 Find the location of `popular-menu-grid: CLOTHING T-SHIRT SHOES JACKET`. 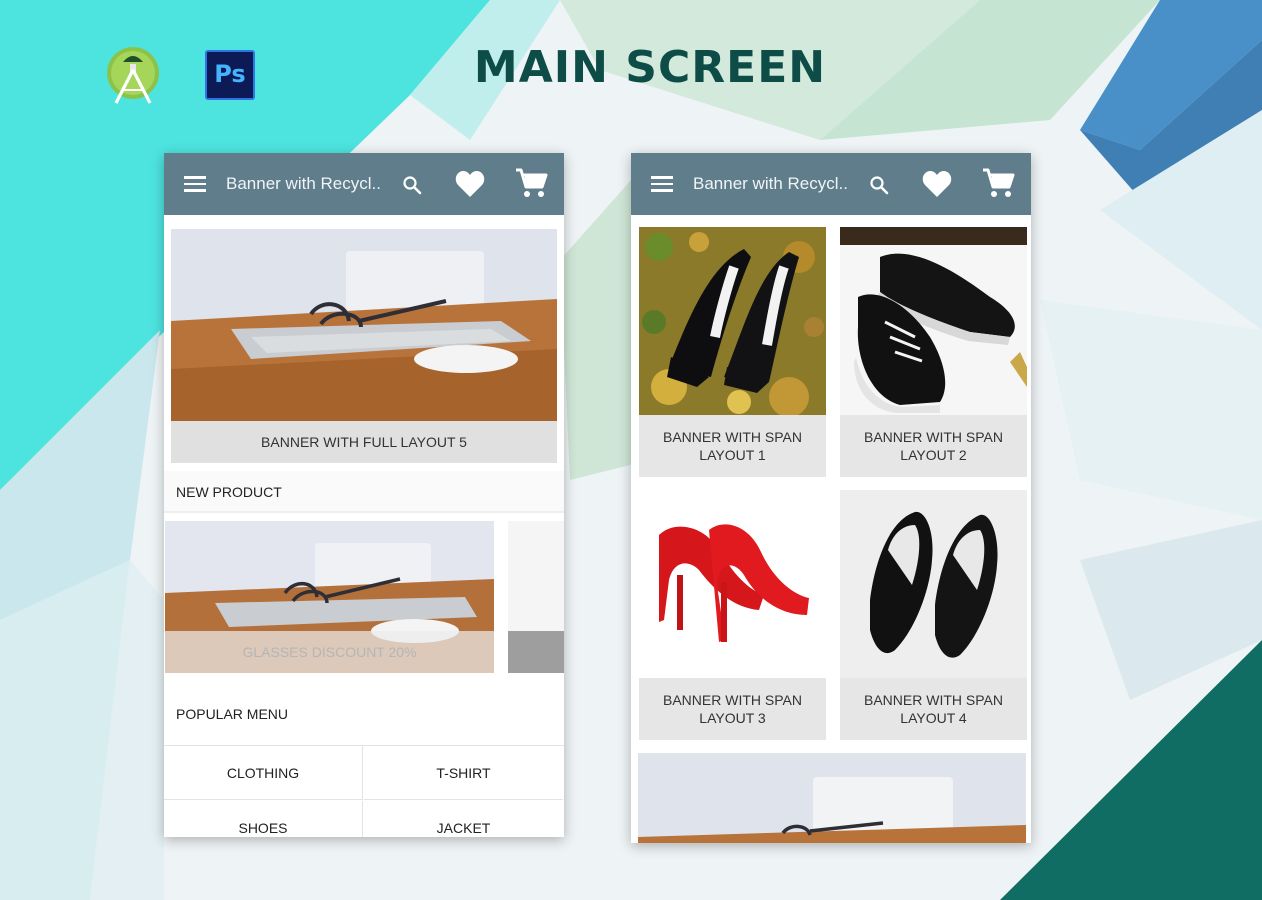

popular-menu-grid: CLOTHING T-SHIRT SHOES JACKET is located at coordinates (364, 791).